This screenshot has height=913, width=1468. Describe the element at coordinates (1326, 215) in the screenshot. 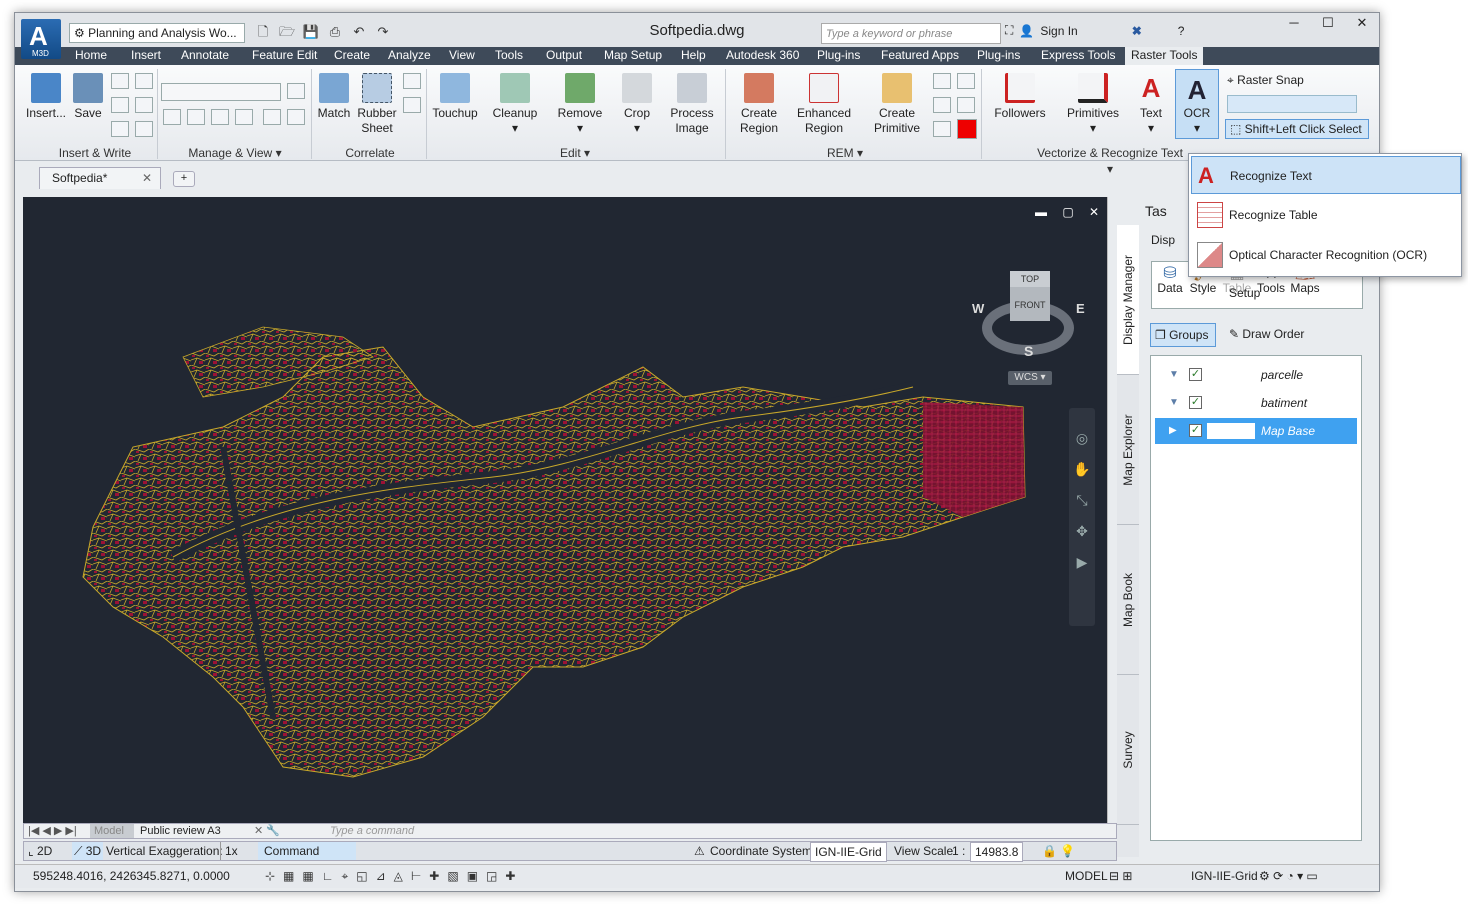

I see `menu-recognize-table: Recognize Table` at that location.